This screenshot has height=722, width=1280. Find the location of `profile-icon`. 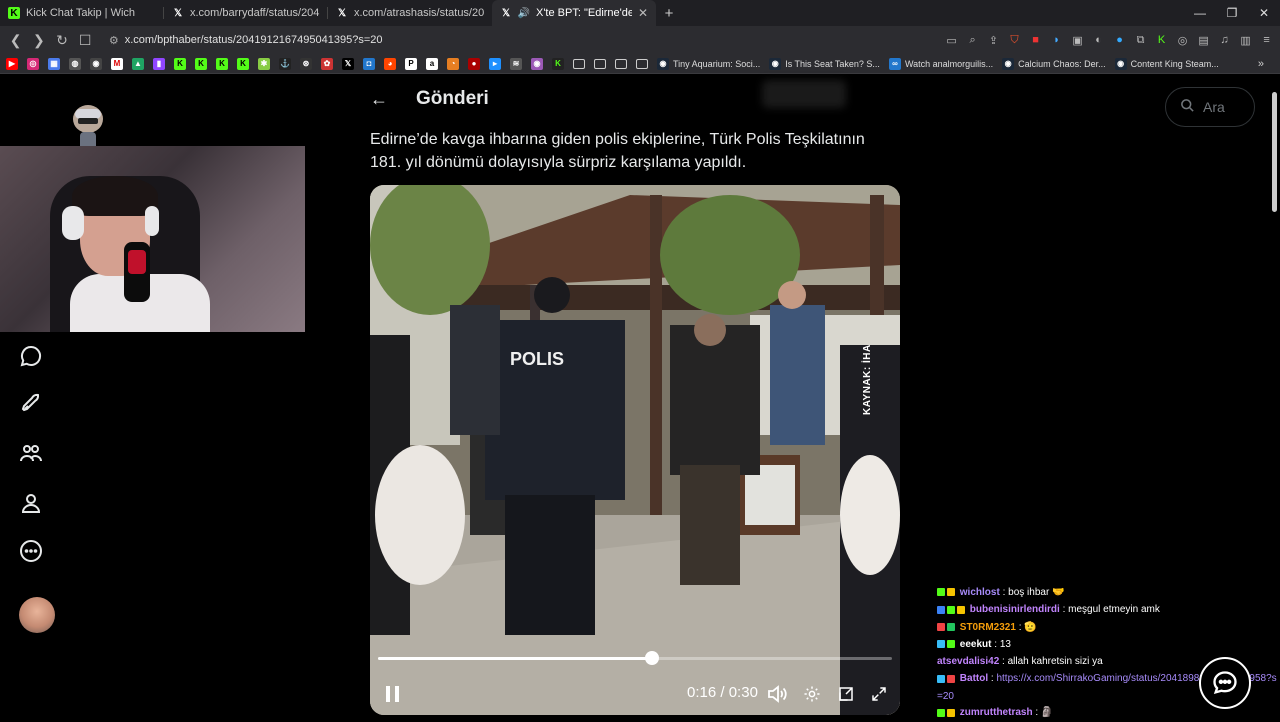

profile-icon is located at coordinates (31, 503).